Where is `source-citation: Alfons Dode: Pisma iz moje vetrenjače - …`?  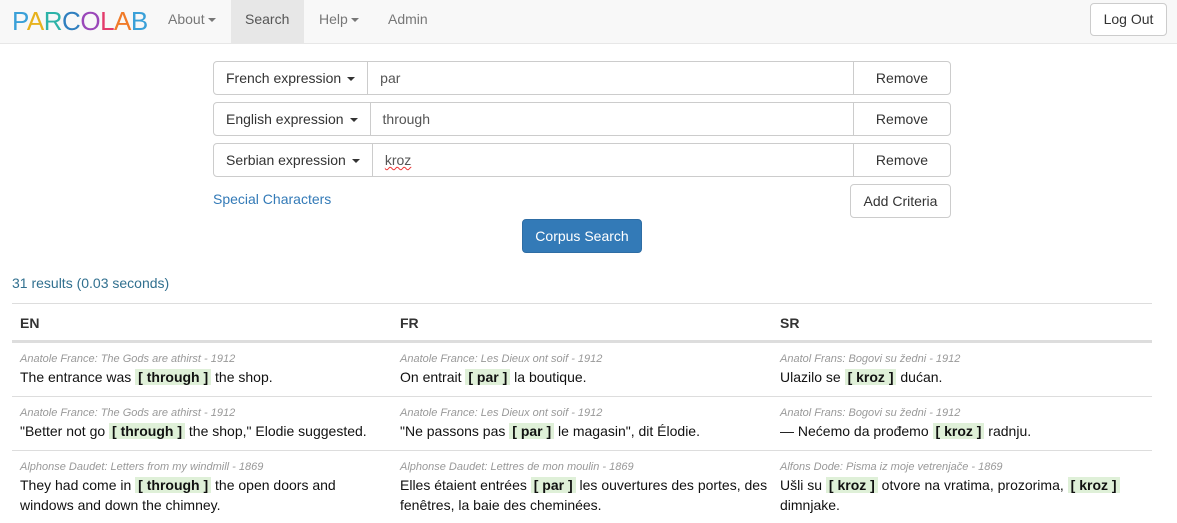
source-citation: Alfons Dode: Pisma iz moje vetrenjače - … is located at coordinates (891, 467).